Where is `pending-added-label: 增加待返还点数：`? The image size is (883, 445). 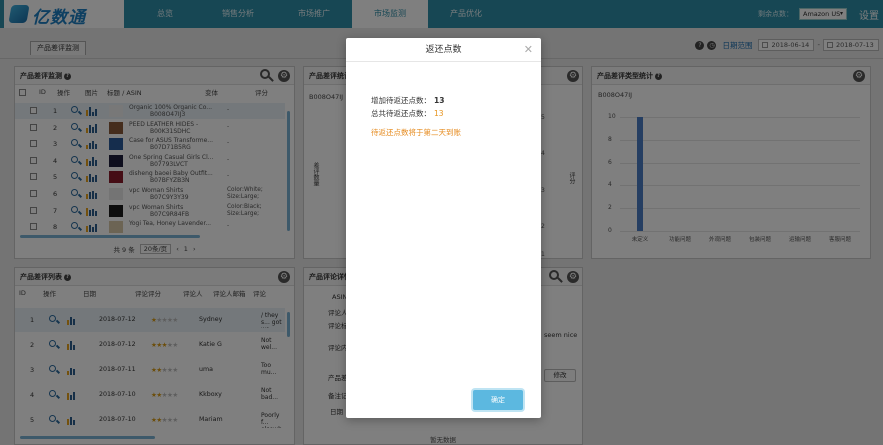 pending-added-label: 增加待返还点数： is located at coordinates (401, 100).